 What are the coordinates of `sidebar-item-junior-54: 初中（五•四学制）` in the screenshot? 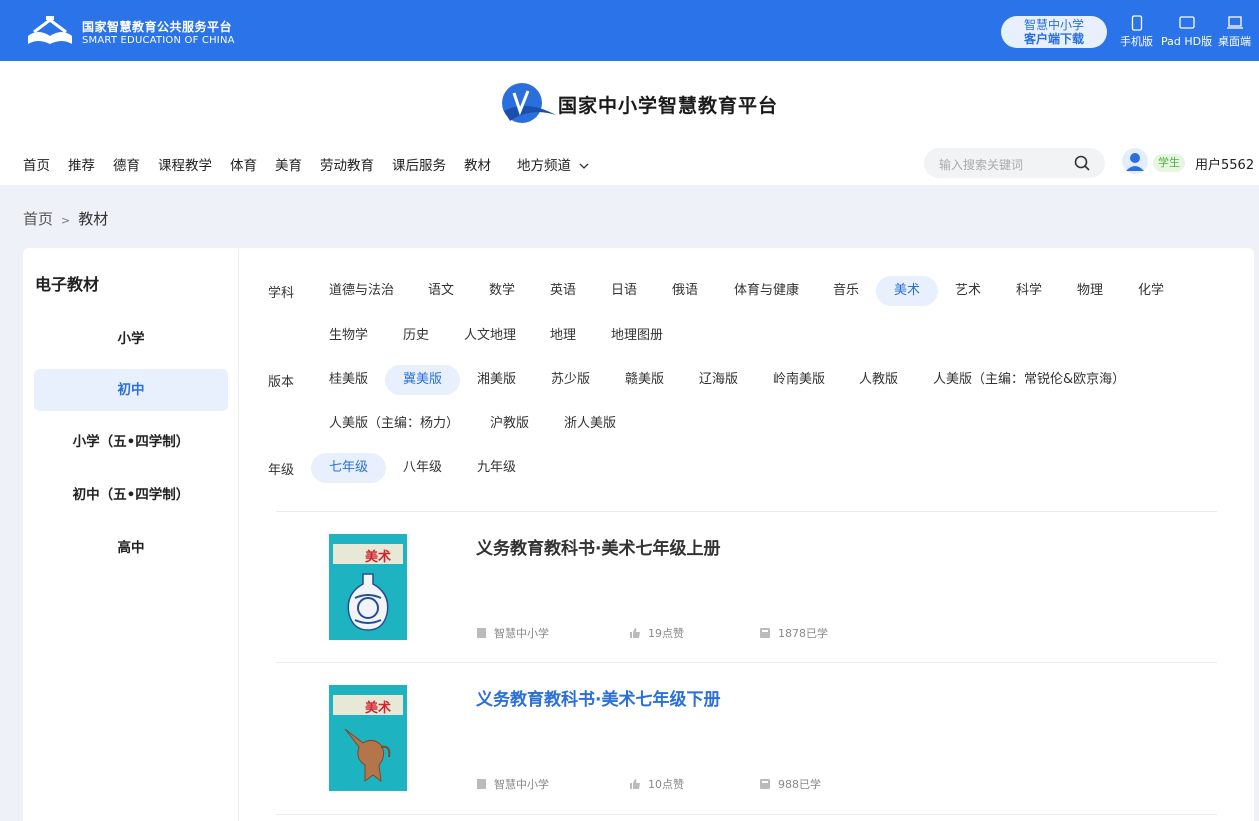 It's located at (131, 495).